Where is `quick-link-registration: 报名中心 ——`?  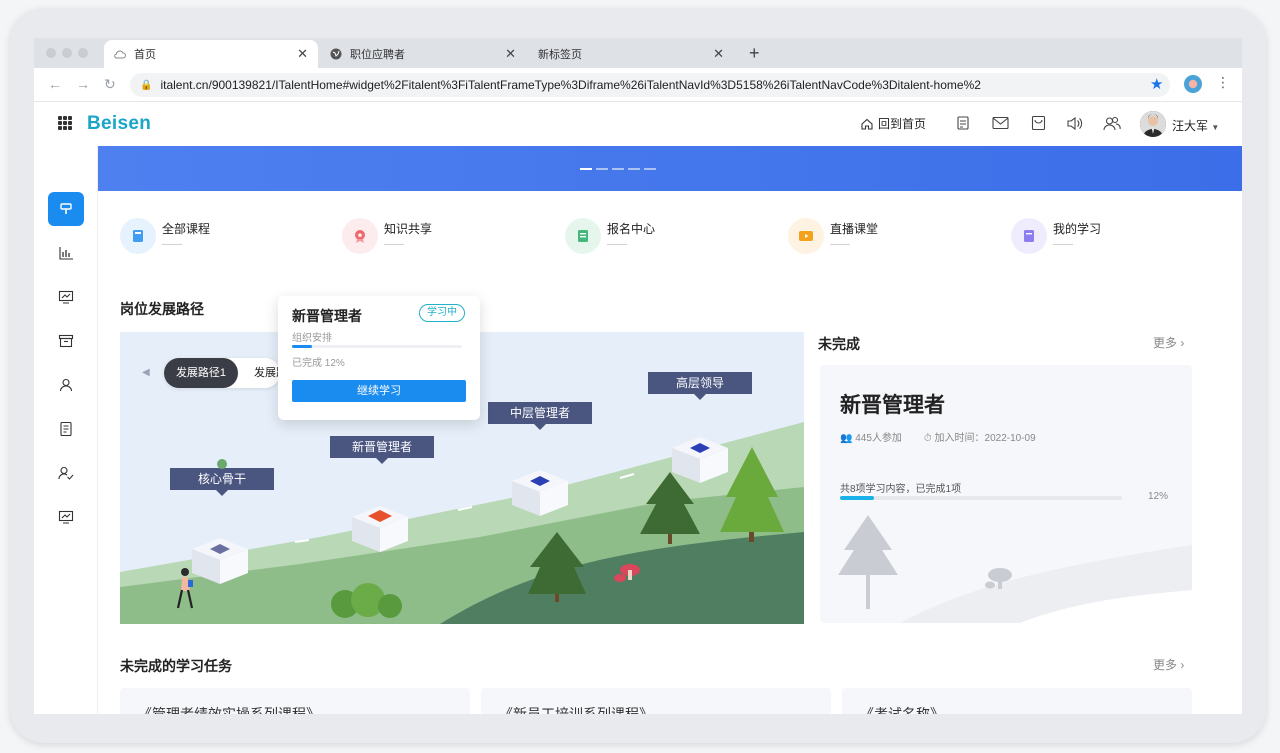
quick-link-registration: 报名中心 —— is located at coordinates (610, 238).